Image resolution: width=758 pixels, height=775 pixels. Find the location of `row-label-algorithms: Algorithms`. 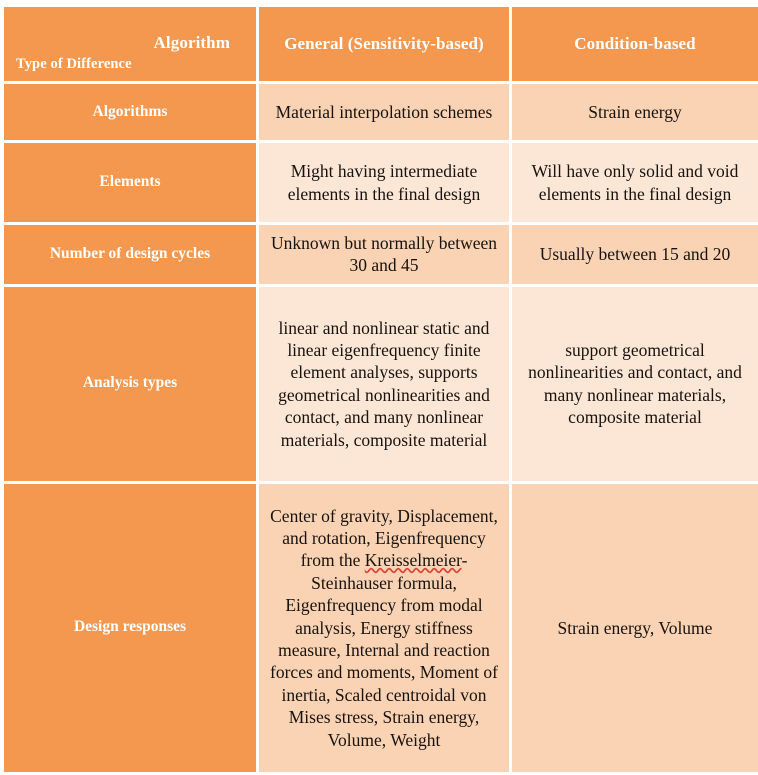

row-label-algorithms: Algorithms is located at coordinates (130, 112).